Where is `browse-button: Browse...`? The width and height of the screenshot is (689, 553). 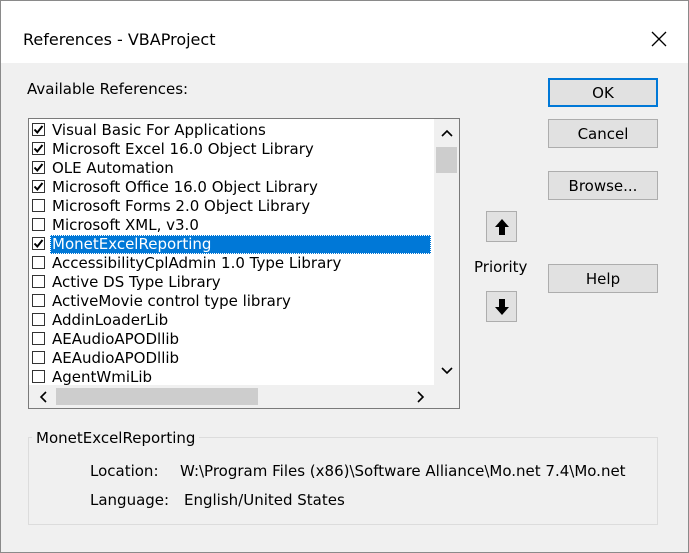
browse-button: Browse... is located at coordinates (603, 185).